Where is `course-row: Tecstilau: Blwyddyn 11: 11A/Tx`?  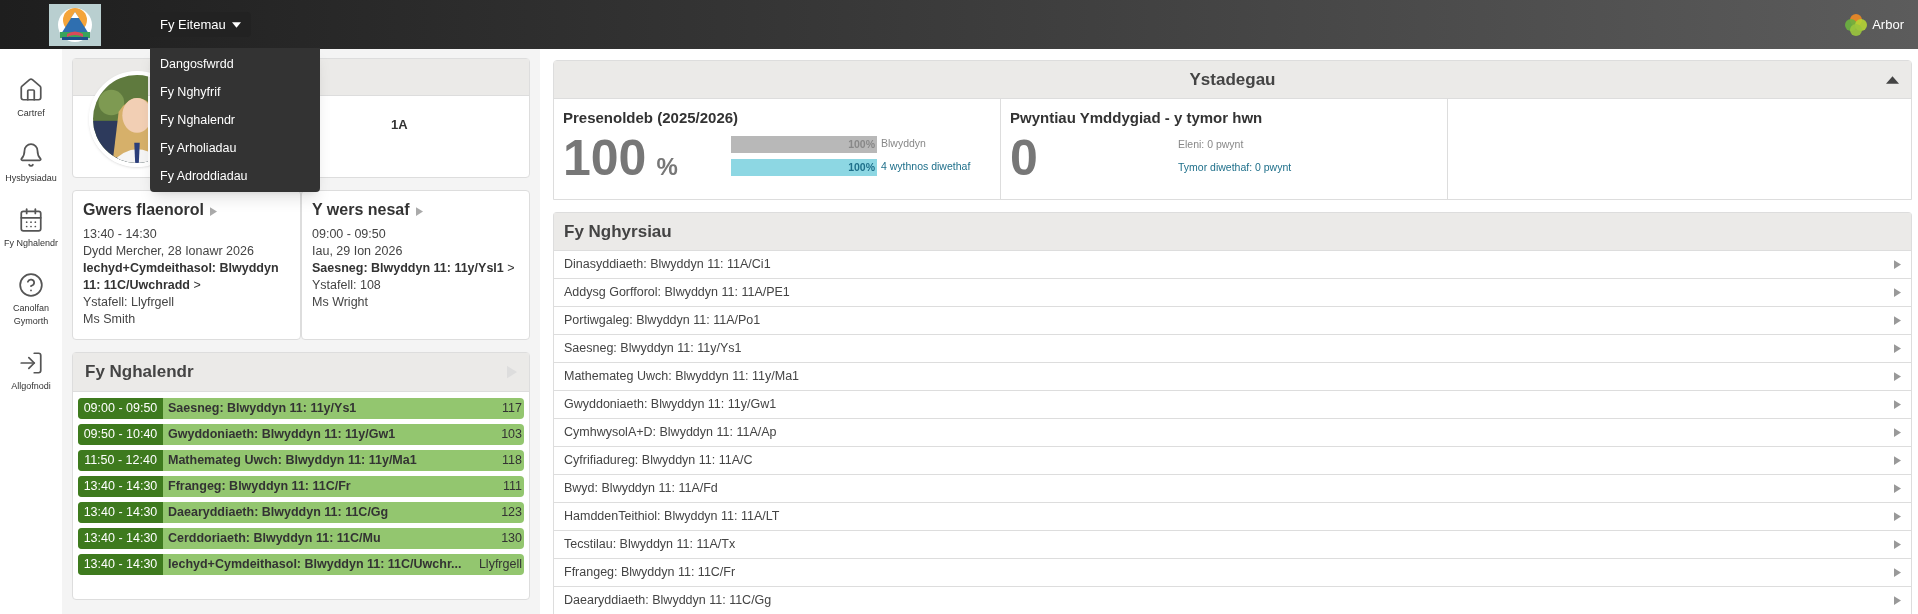
course-row: Tecstilau: Blwyddyn 11: 11A/Tx is located at coordinates (1232, 545).